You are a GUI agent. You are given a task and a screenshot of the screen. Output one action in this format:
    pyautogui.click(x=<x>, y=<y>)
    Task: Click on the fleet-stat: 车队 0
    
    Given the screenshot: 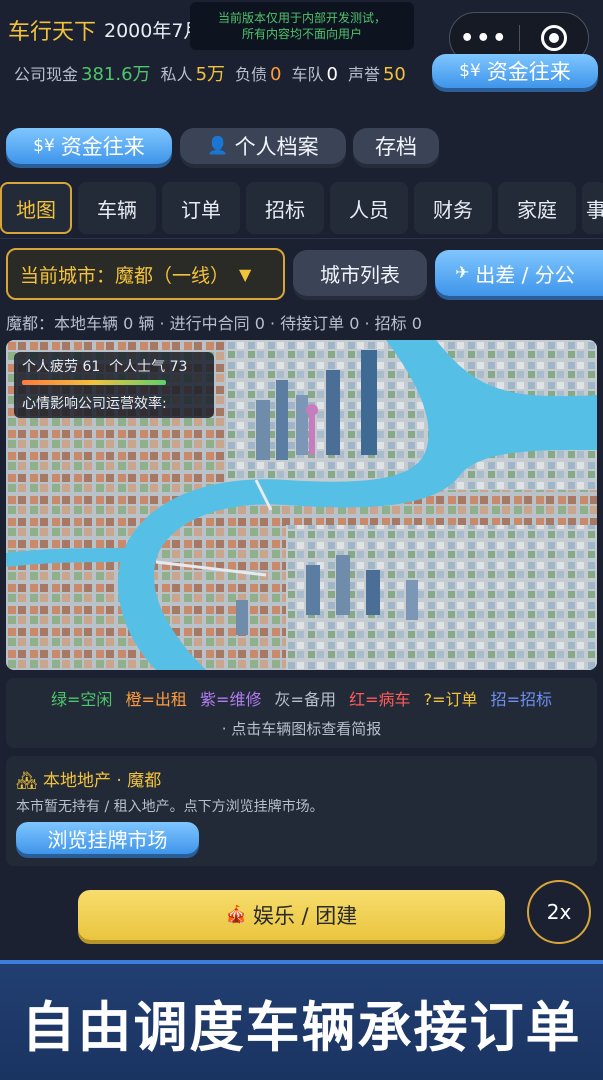 What is the action you would take?
    pyautogui.click(x=314, y=73)
    